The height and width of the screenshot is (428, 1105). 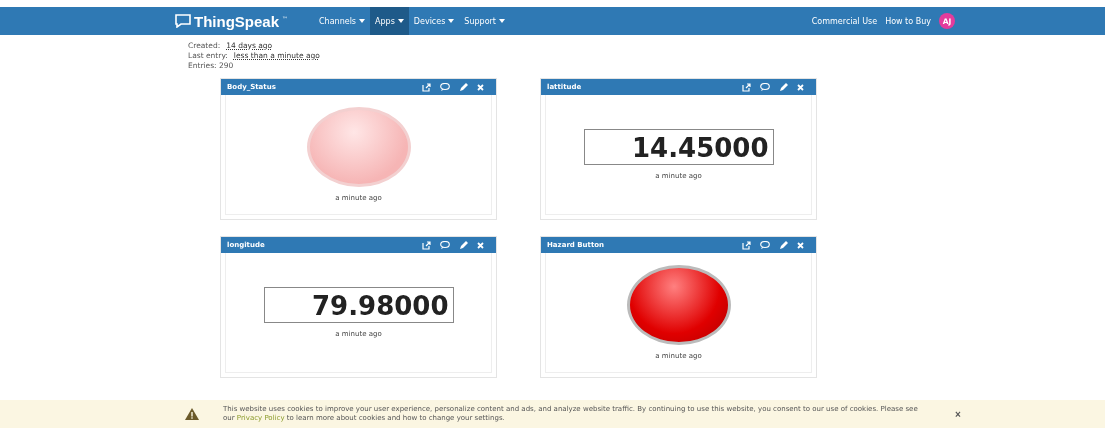 What do you see at coordinates (342, 21) in the screenshot?
I see `nav-menu-item: Channels` at bounding box center [342, 21].